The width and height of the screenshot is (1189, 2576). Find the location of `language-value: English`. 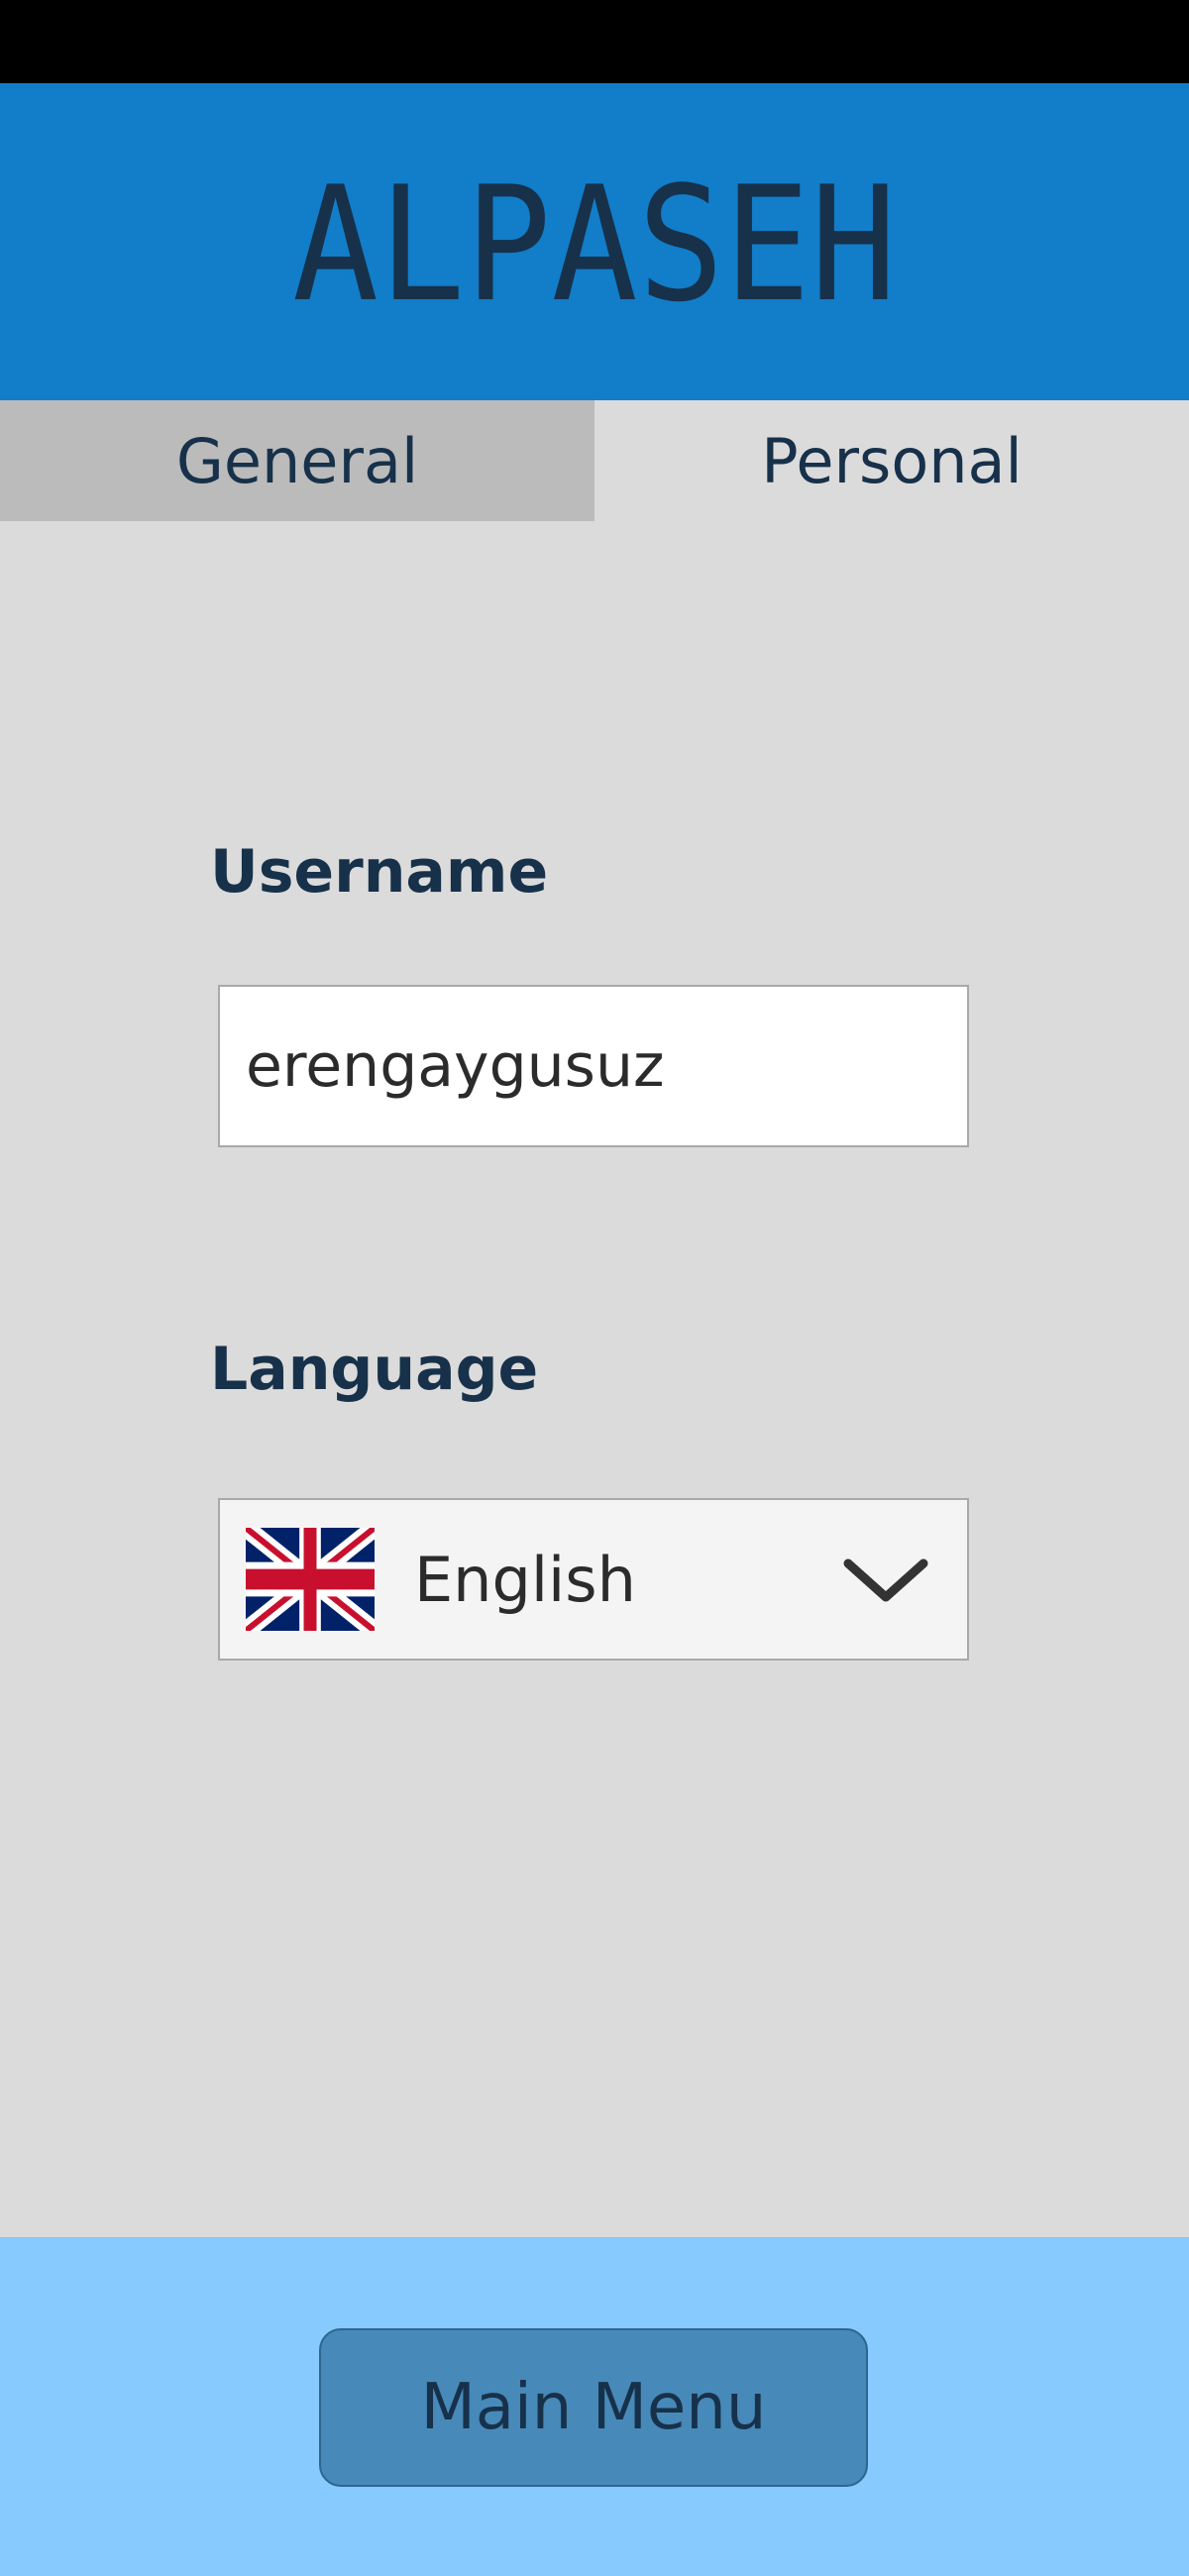

language-value: English is located at coordinates (525, 1579).